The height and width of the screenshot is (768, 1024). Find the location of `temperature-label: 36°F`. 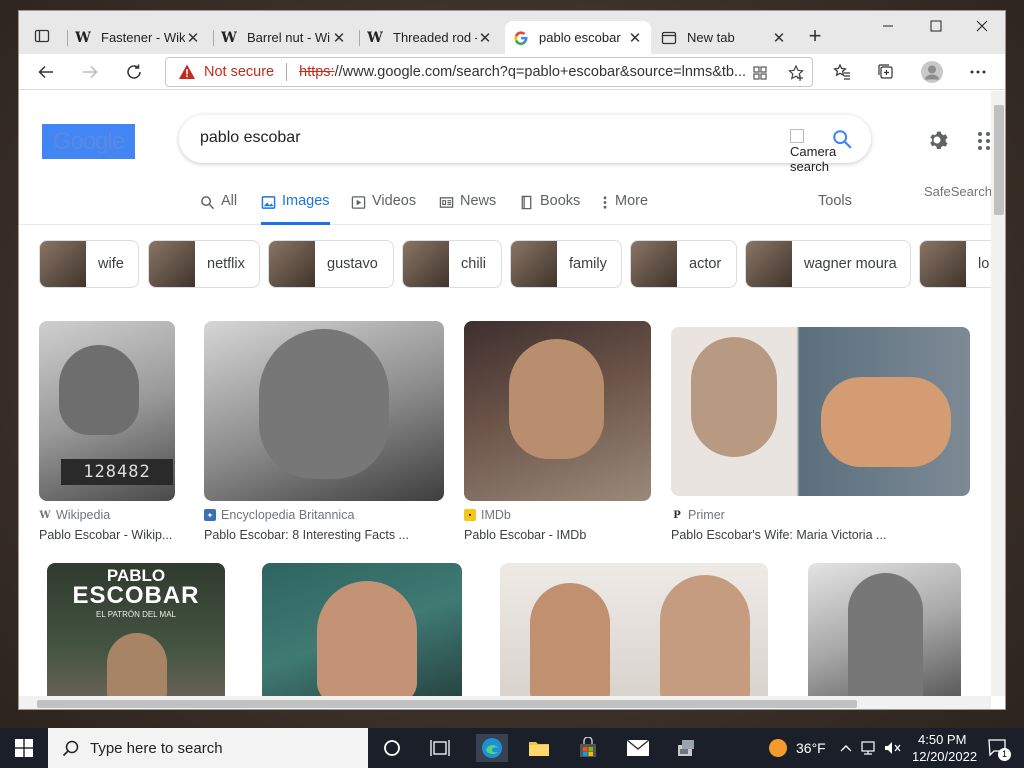

temperature-label: 36°F is located at coordinates (811, 748).